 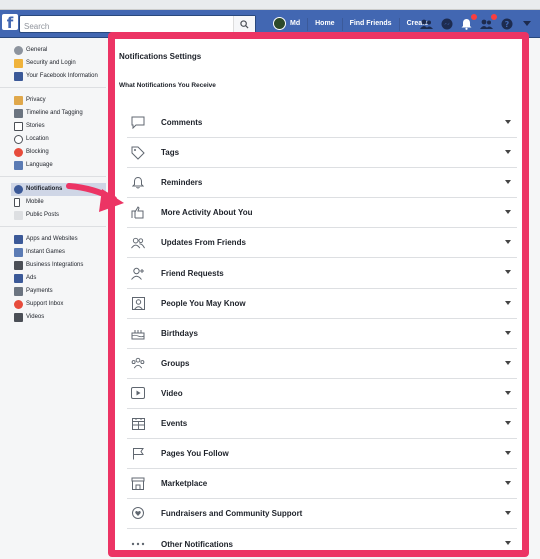 What do you see at coordinates (60, 265) in the screenshot?
I see `sidebar-item-business-integrations: Business Integrations` at bounding box center [60, 265].